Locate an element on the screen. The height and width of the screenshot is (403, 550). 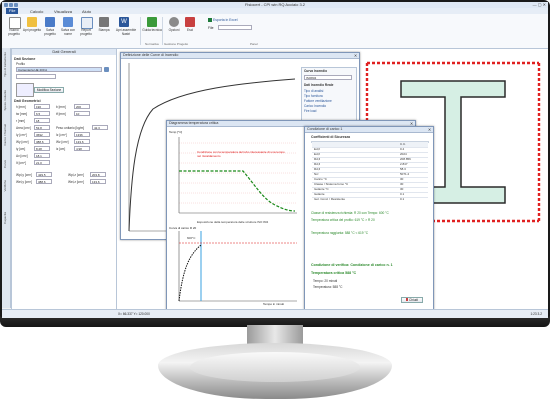
side-tab-2: Spess. Isolante is located at coordinates (5, 100).